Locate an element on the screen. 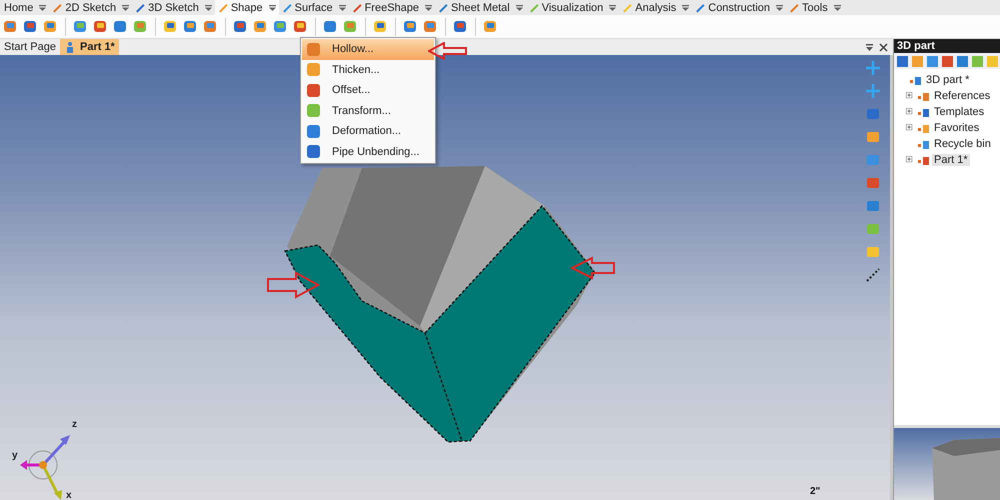  ribbon-tab: FreeShape is located at coordinates (392, 7).